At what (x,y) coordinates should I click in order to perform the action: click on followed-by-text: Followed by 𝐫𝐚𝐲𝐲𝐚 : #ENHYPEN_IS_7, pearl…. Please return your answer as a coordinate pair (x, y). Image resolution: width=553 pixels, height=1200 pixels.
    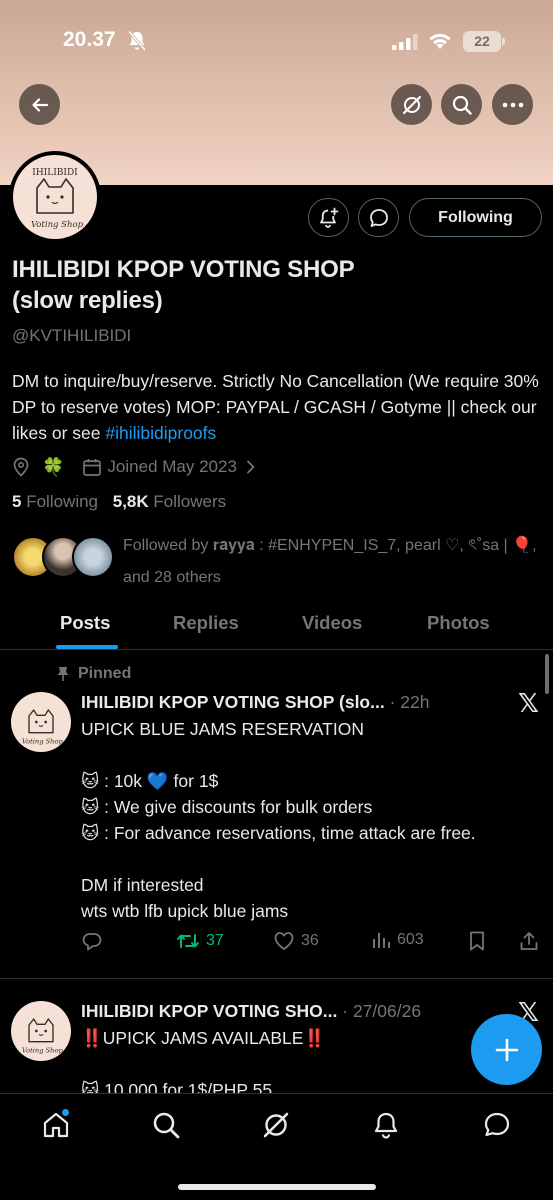
    Looking at the image, I should click on (333, 562).